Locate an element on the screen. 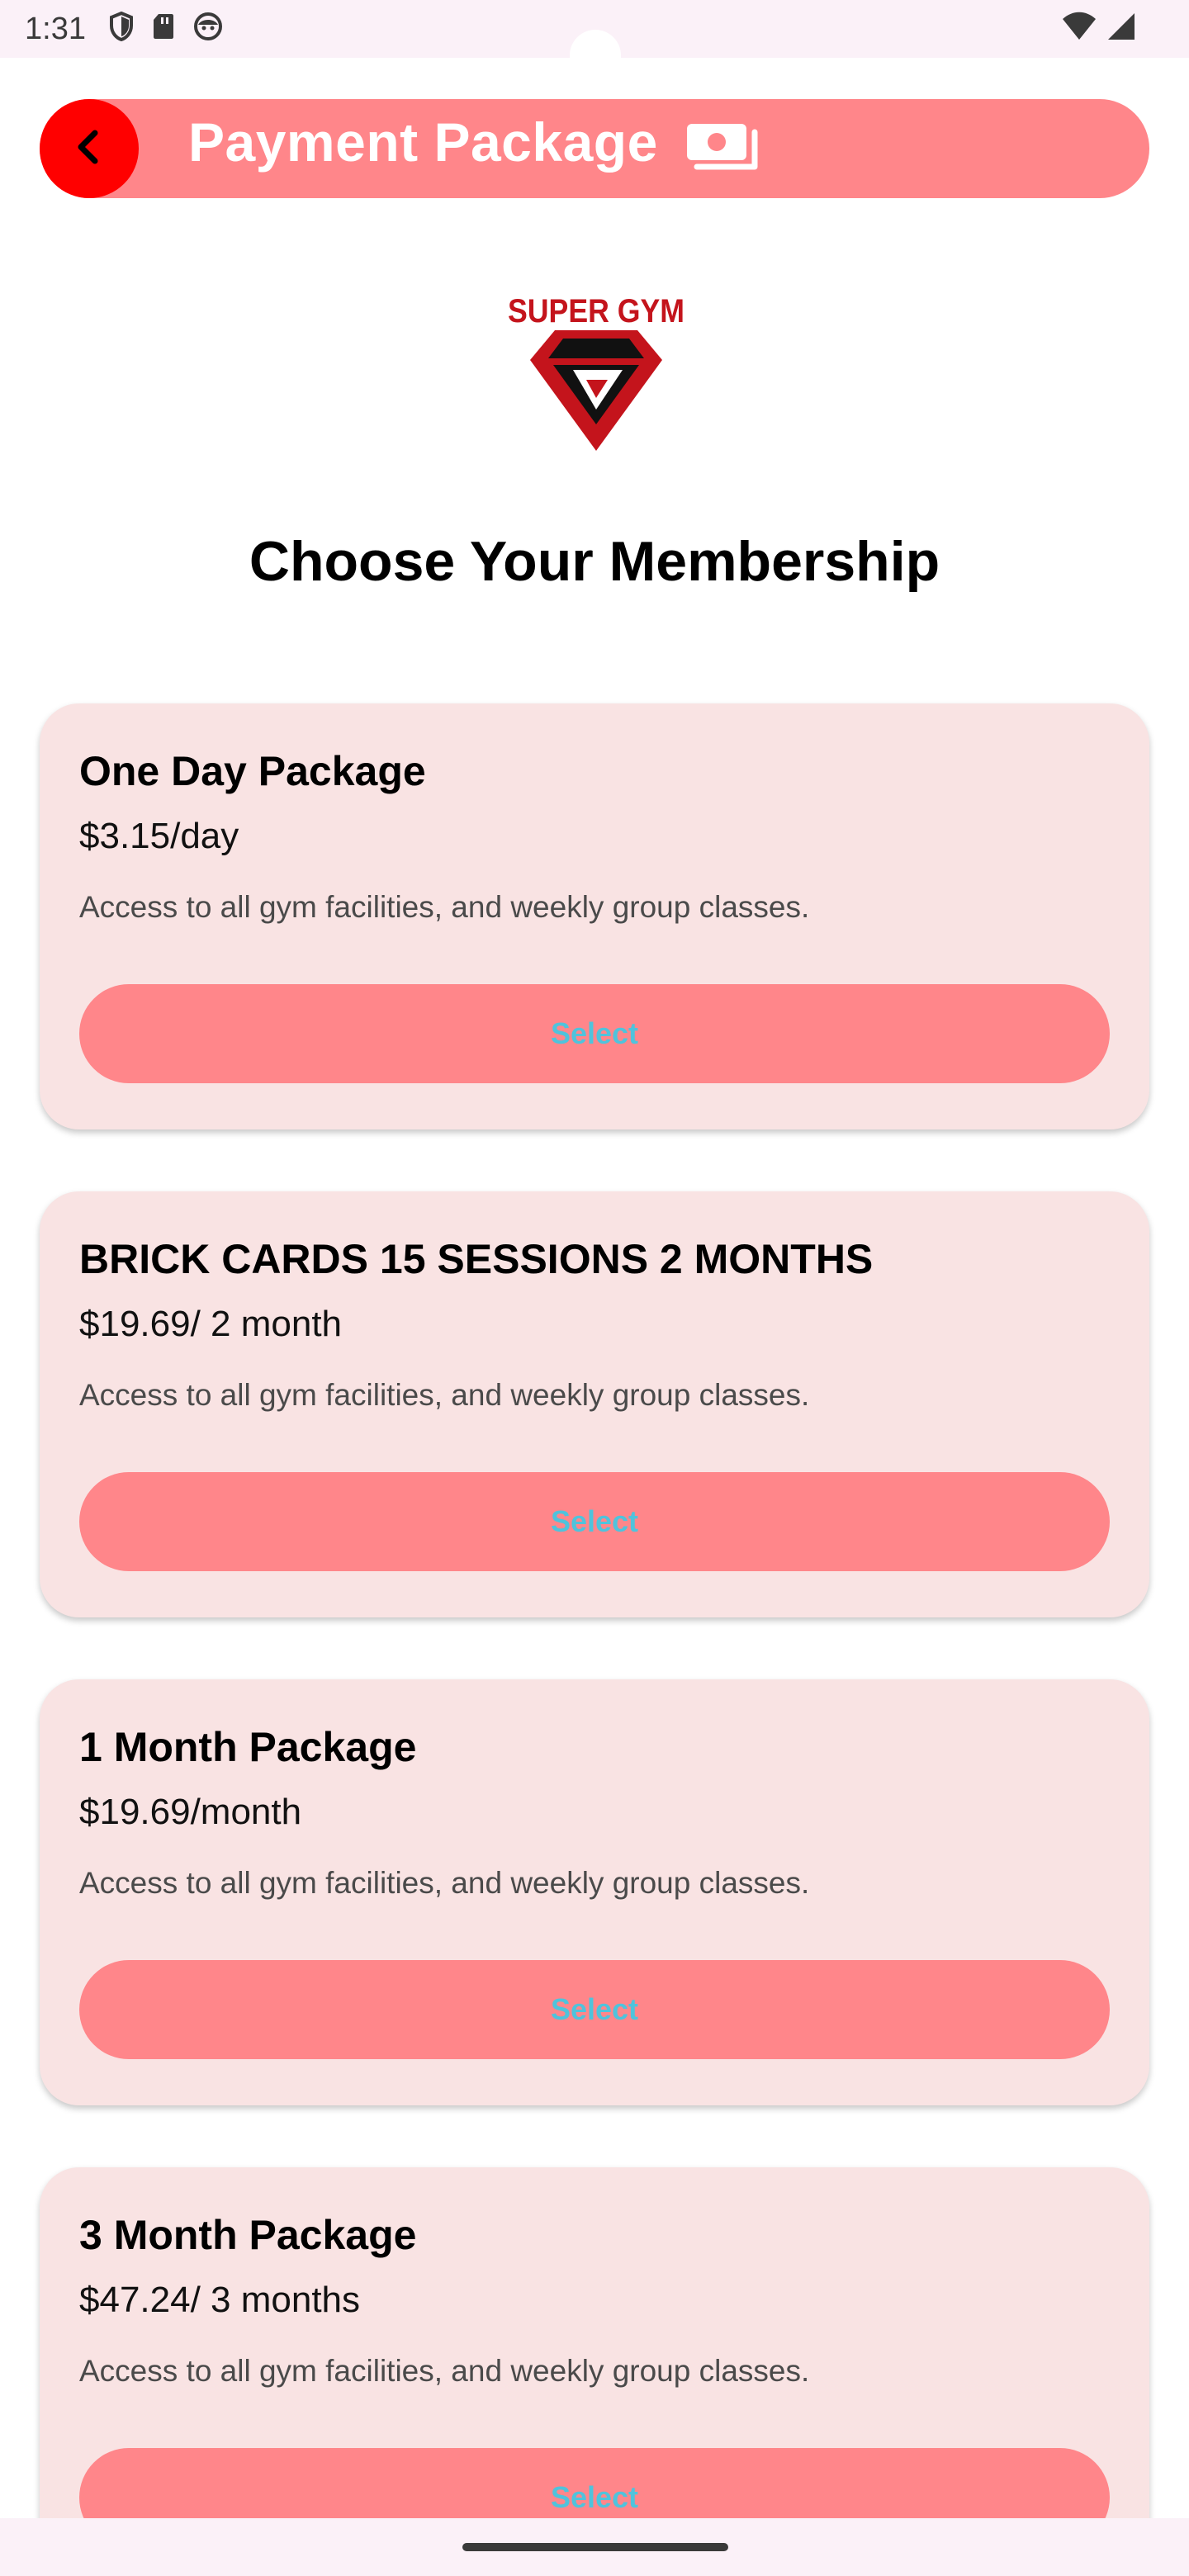 Image resolution: width=1189 pixels, height=2576 pixels. page-header-title: Payment Package is located at coordinates (423, 142).